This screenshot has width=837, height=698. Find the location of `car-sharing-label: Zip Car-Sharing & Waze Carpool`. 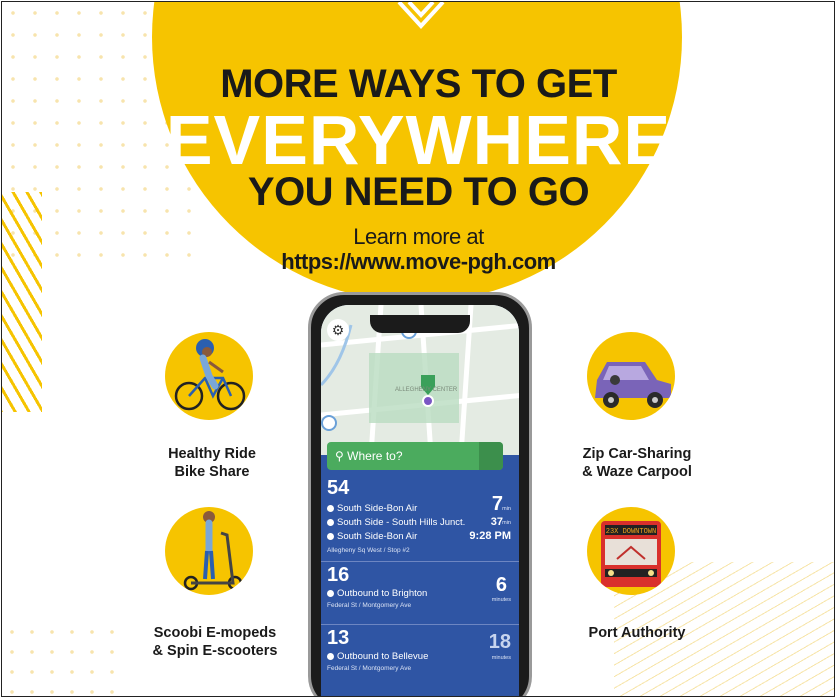

car-sharing-label: Zip Car-Sharing & Waze Carpool is located at coordinates (637, 463).